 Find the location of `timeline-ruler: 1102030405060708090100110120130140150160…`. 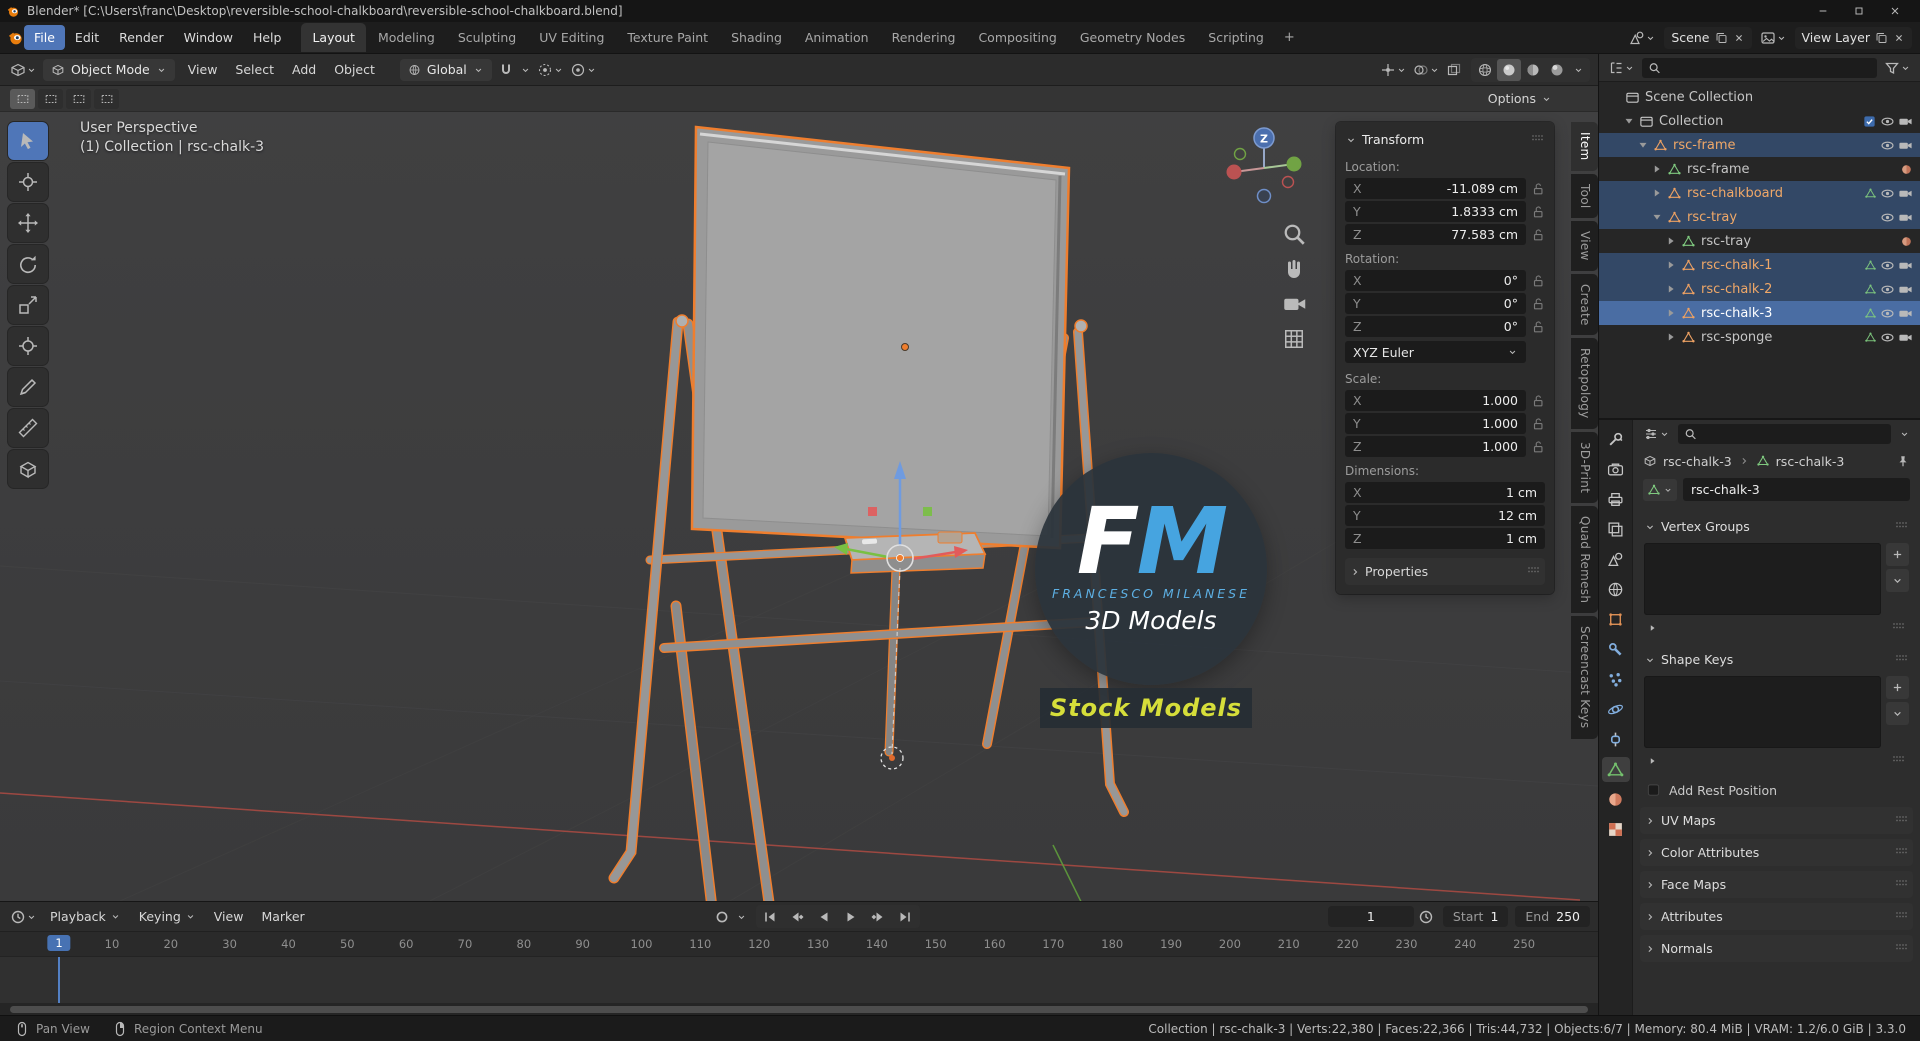

timeline-ruler: 1102030405060708090100110120130140150160… is located at coordinates (799, 944).